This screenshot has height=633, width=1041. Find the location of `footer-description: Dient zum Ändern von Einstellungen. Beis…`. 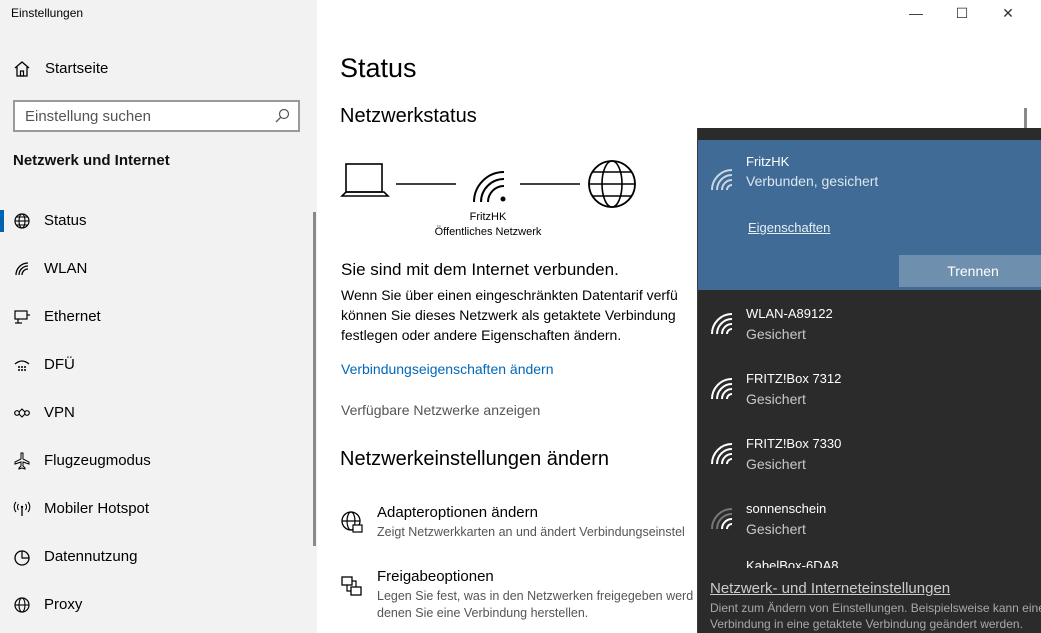

footer-description: Dient zum Ändern von Einstellungen. Beis… is located at coordinates (875, 616).